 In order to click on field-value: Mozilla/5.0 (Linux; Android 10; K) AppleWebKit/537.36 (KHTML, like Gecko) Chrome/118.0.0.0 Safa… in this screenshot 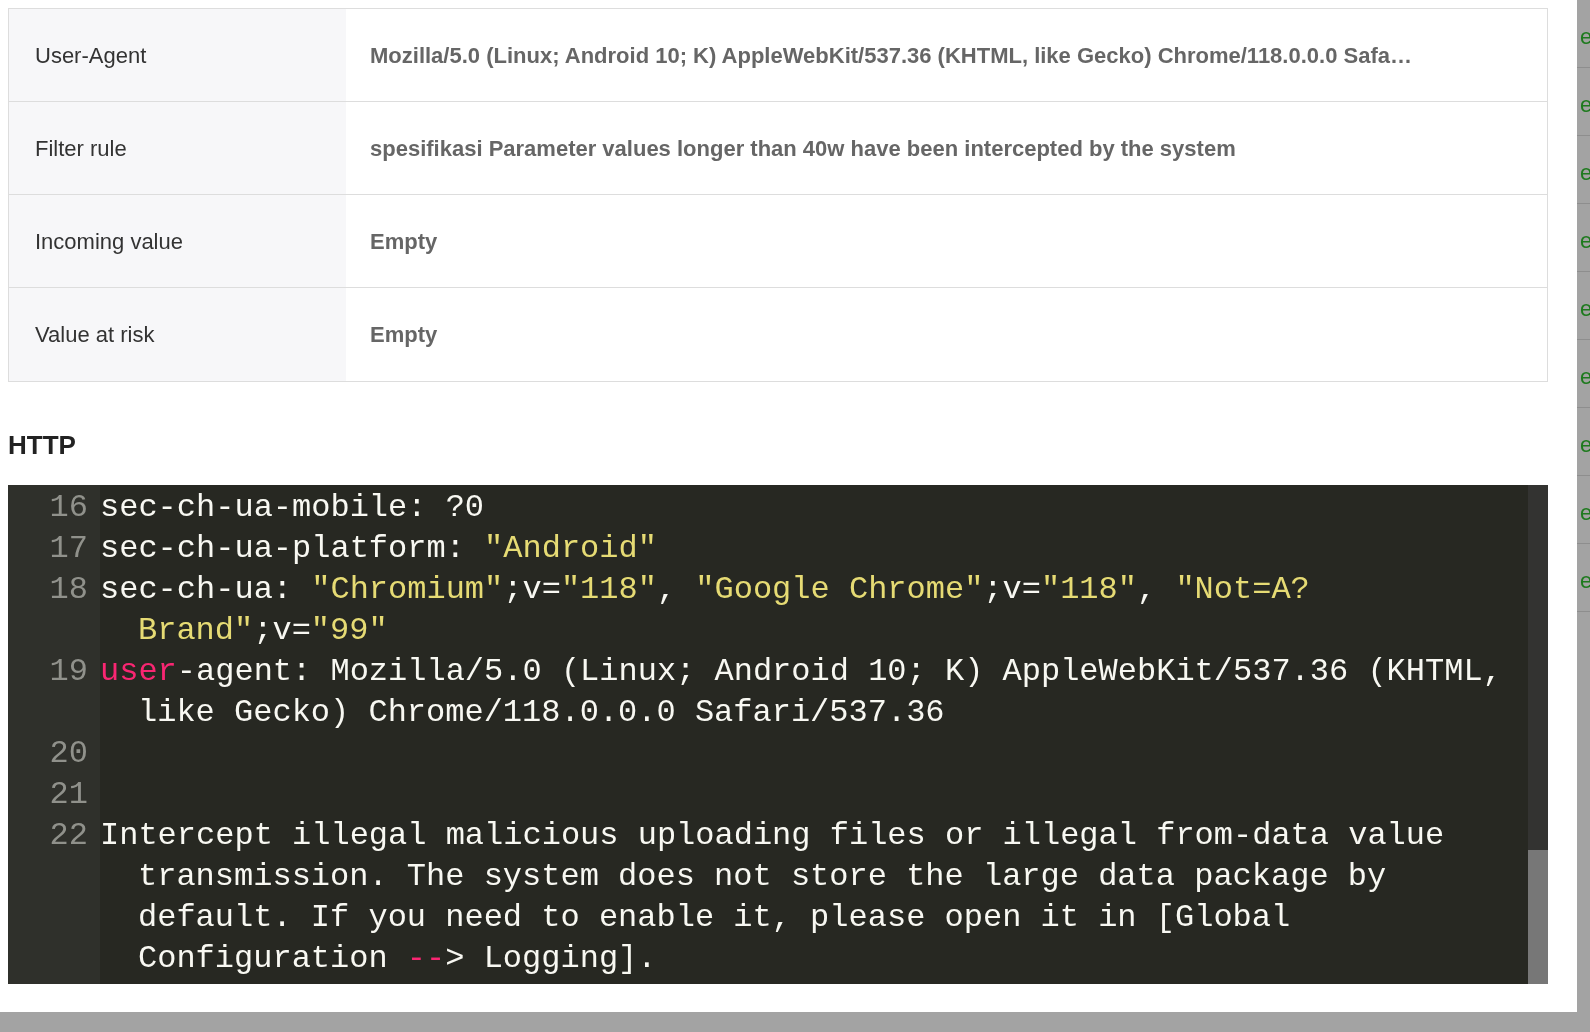, I will do `click(891, 55)`.